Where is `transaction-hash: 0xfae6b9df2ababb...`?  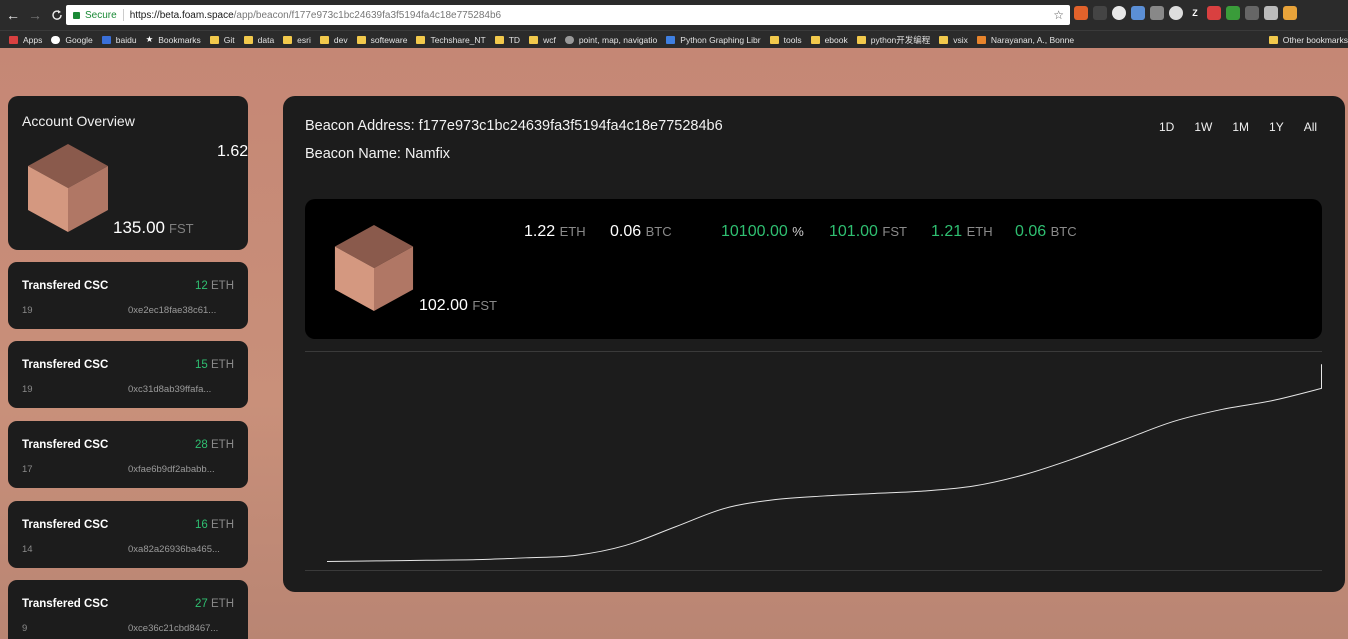
transaction-hash: 0xfae6b9df2ababb... is located at coordinates (171, 469).